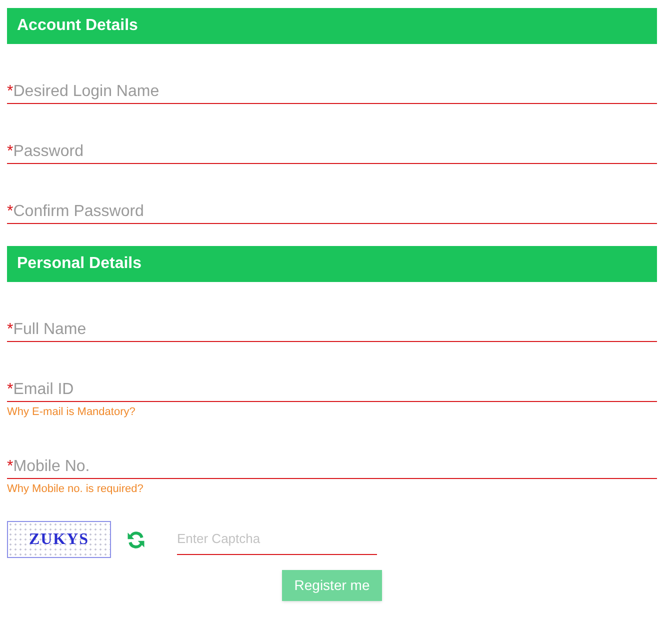 This screenshot has height=620, width=661. What do you see at coordinates (332, 489) in the screenshot?
I see `help-link: Why Mobile no. is required?` at bounding box center [332, 489].